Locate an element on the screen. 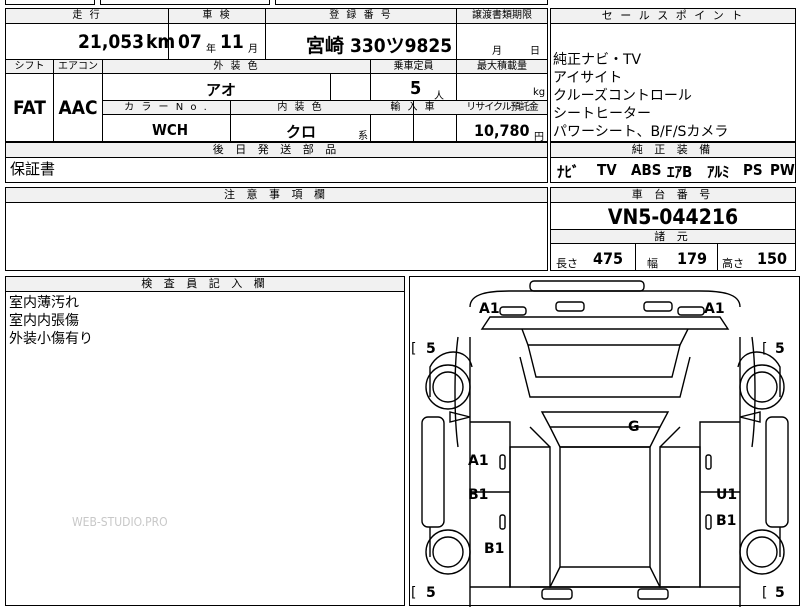  shift-value: FAT is located at coordinates (29, 108).